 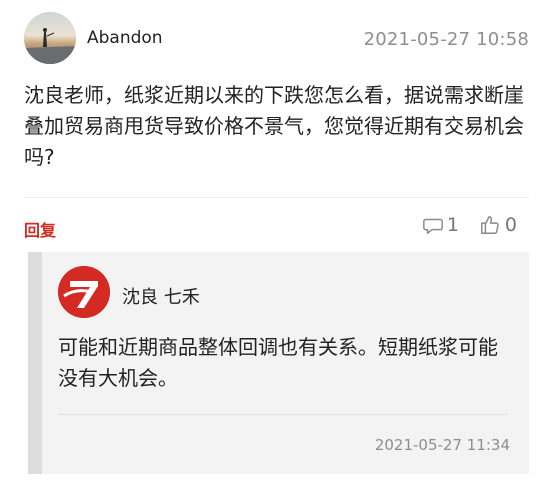 I want to click on reply-text: 可能和近期商品整体回调也有关系。短期纸浆可能没有大机会。, so click(x=278, y=362).